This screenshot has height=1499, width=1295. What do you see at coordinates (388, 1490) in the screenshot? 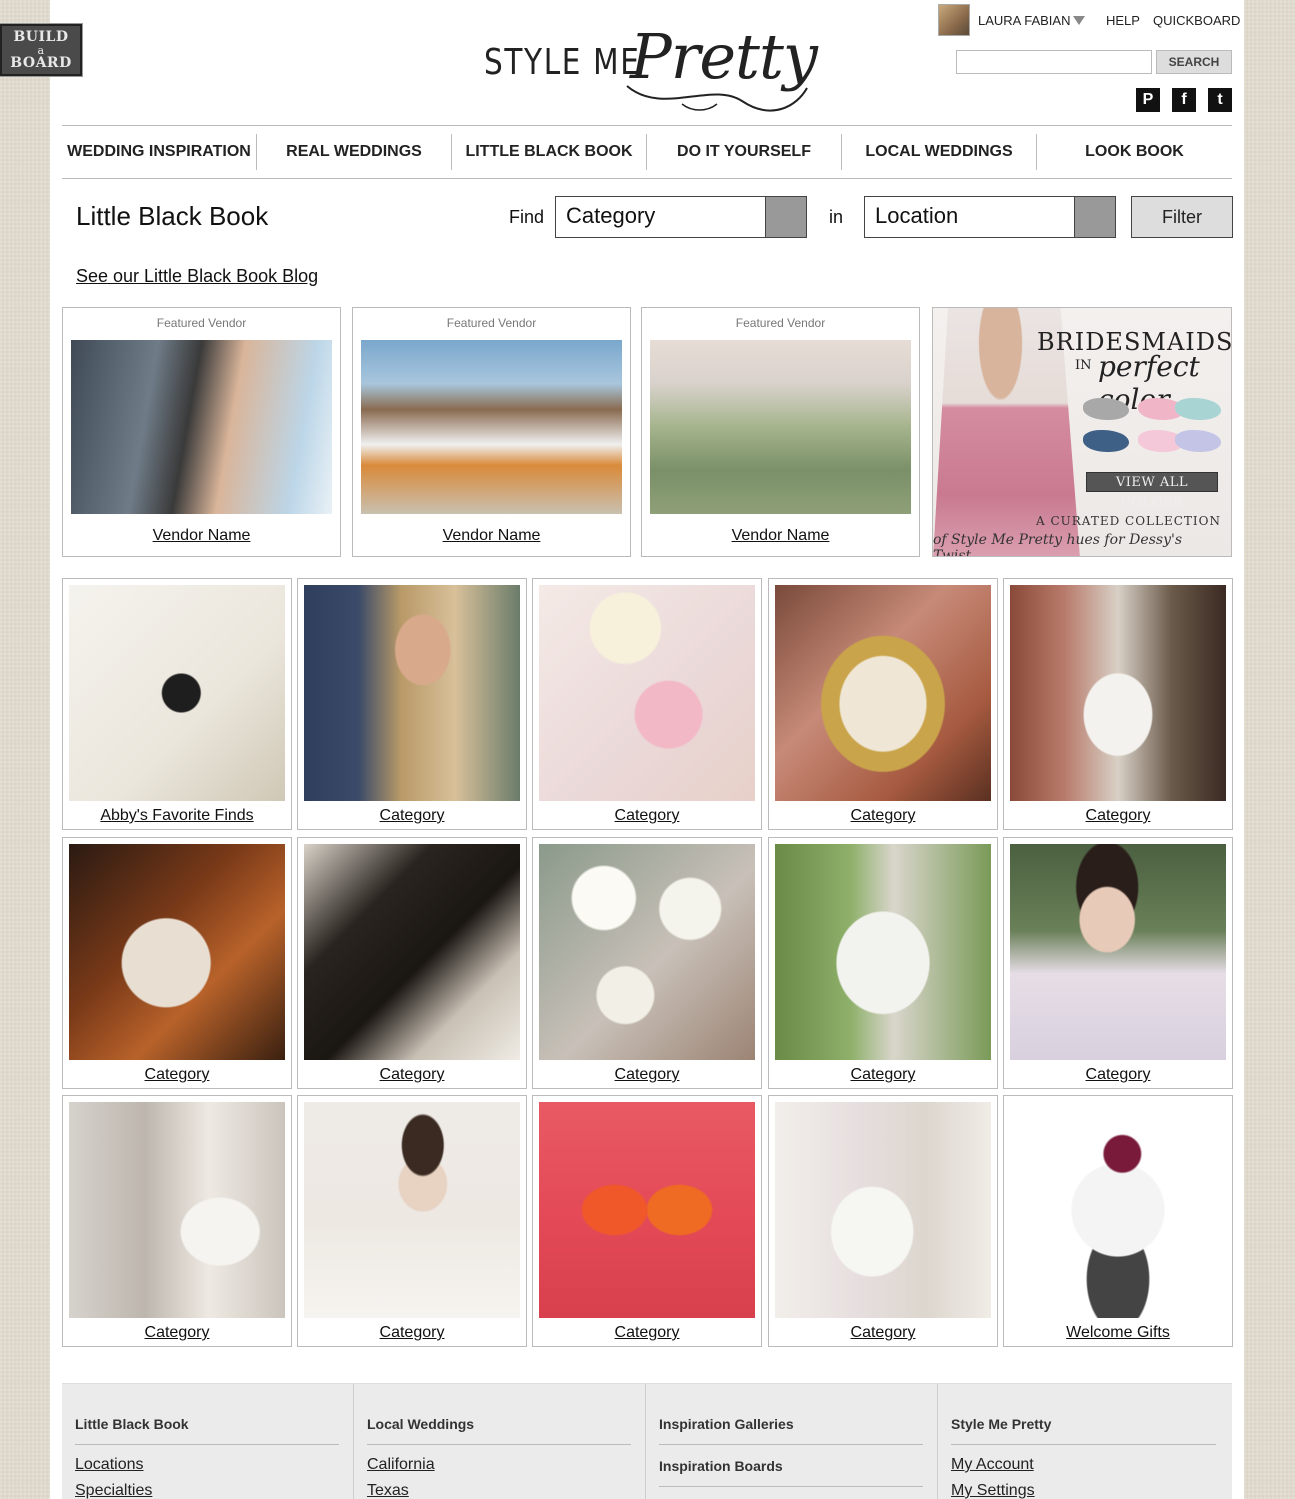
I see `footer-link-texas: Texas` at bounding box center [388, 1490].